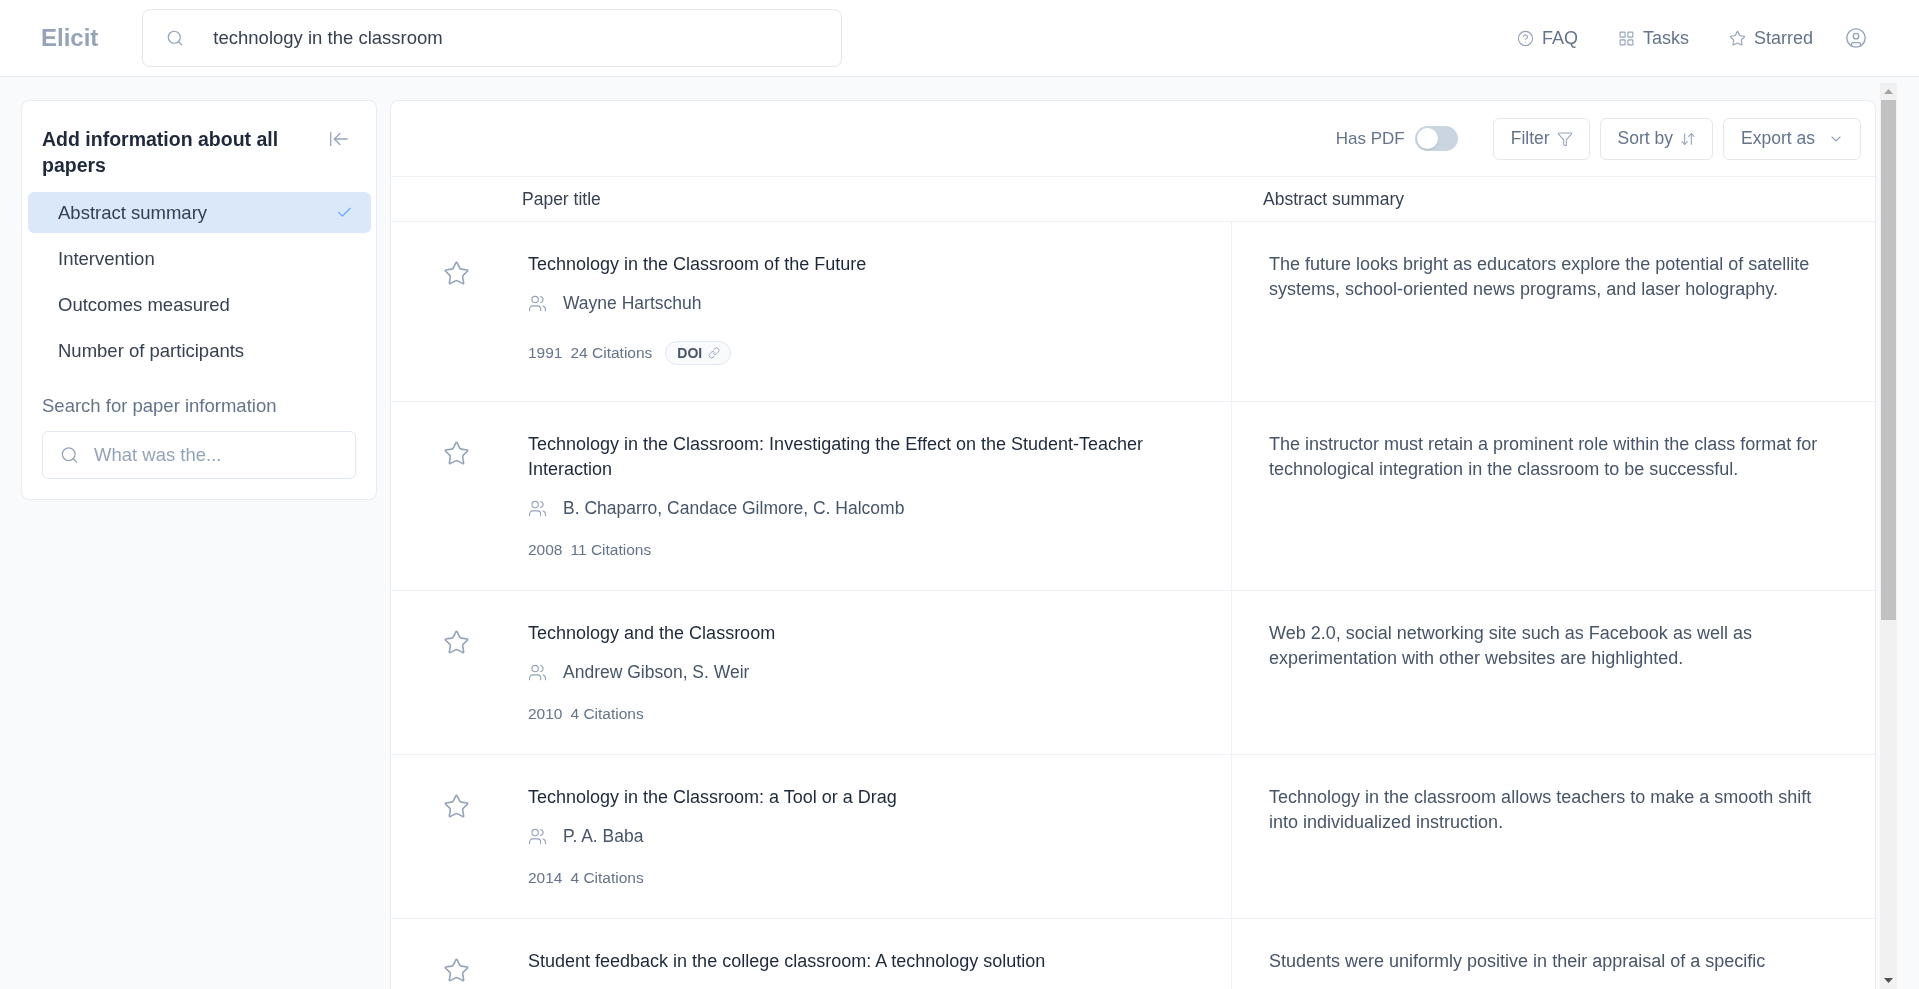  What do you see at coordinates (1370, 138) in the screenshot?
I see `has-pdf-label: Has PDF` at bounding box center [1370, 138].